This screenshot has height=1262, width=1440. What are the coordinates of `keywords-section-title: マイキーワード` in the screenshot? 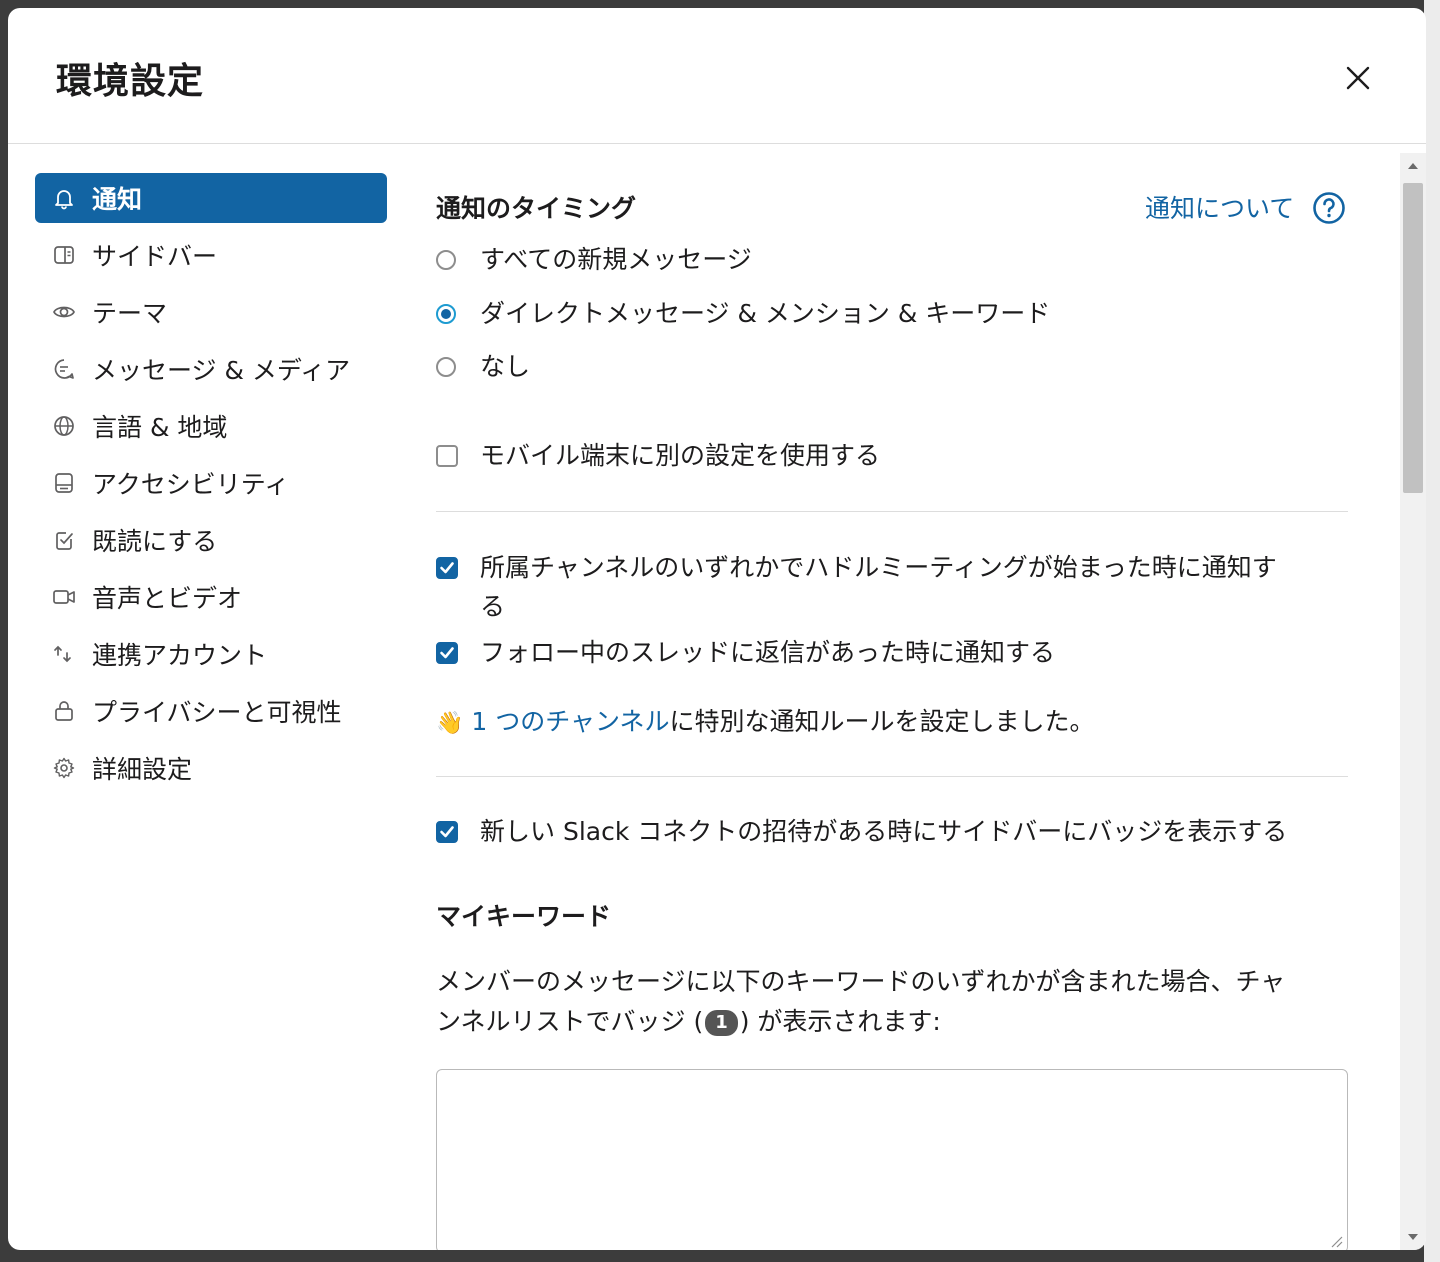 It's located at (524, 916).